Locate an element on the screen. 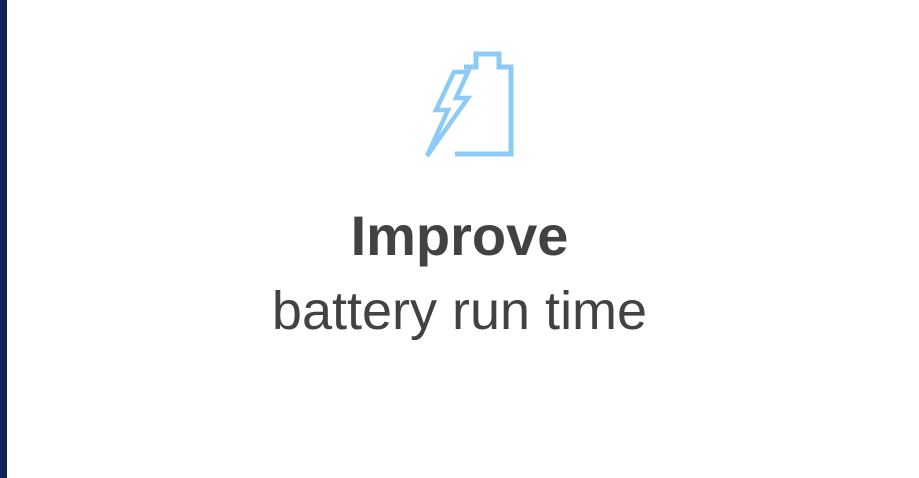  feature-title: Improve is located at coordinates (459, 235).